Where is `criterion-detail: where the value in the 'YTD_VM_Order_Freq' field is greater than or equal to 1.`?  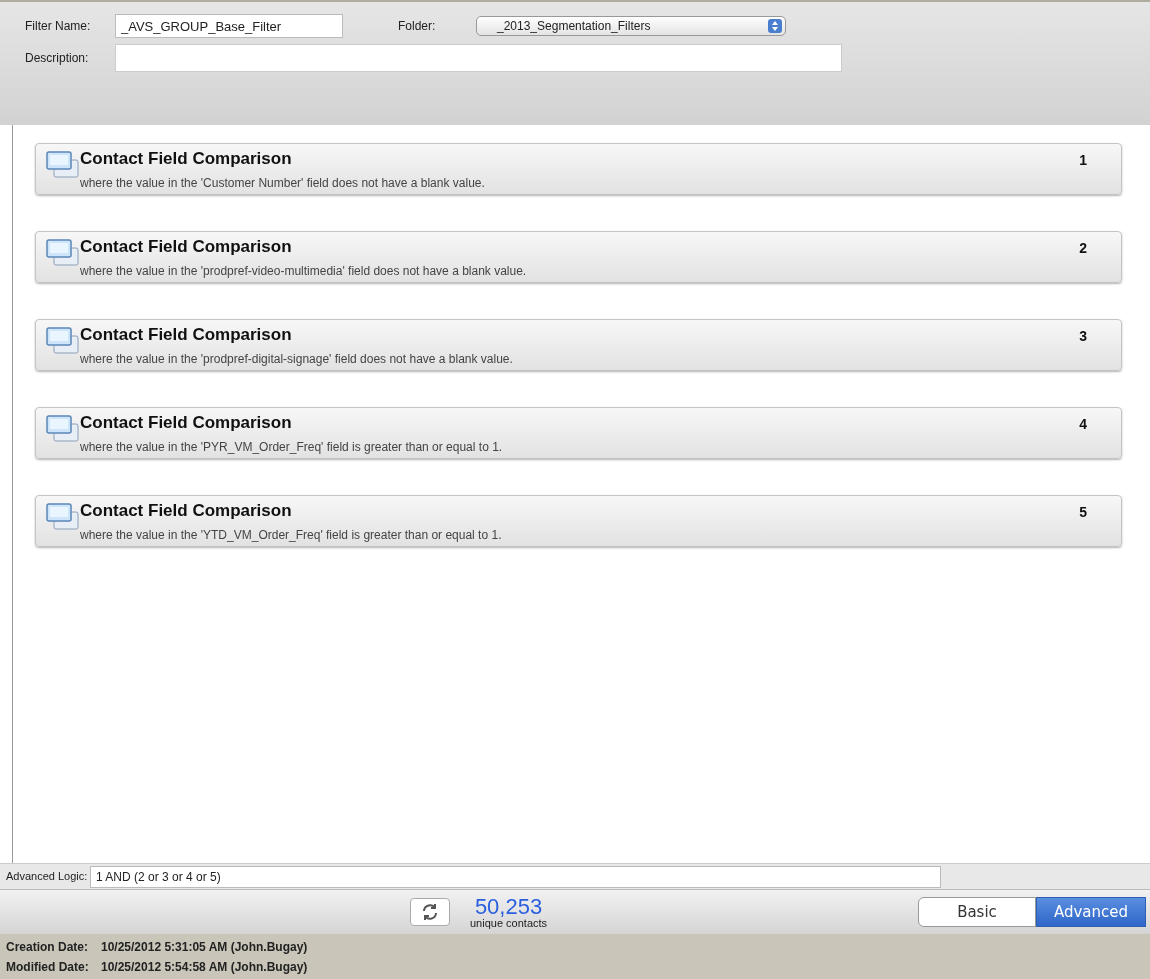
criterion-detail: where the value in the 'YTD_VM_Order_Freq' field is greater than or equal to 1. is located at coordinates (291, 535).